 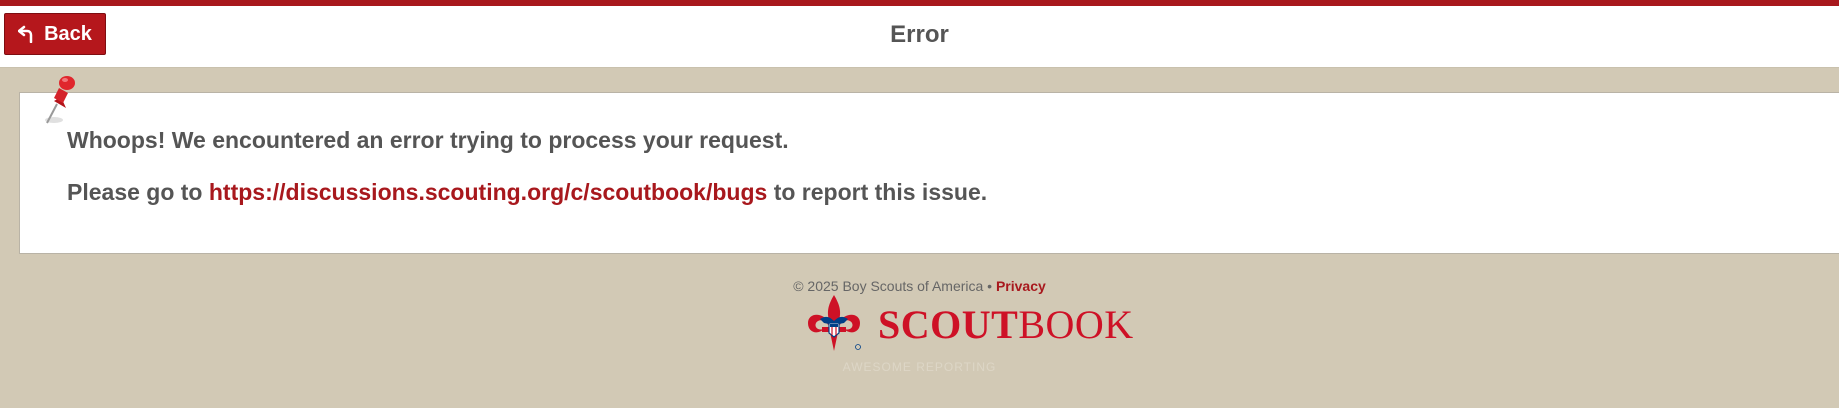 I want to click on logo-bold-text: SCOUT, so click(x=948, y=324).